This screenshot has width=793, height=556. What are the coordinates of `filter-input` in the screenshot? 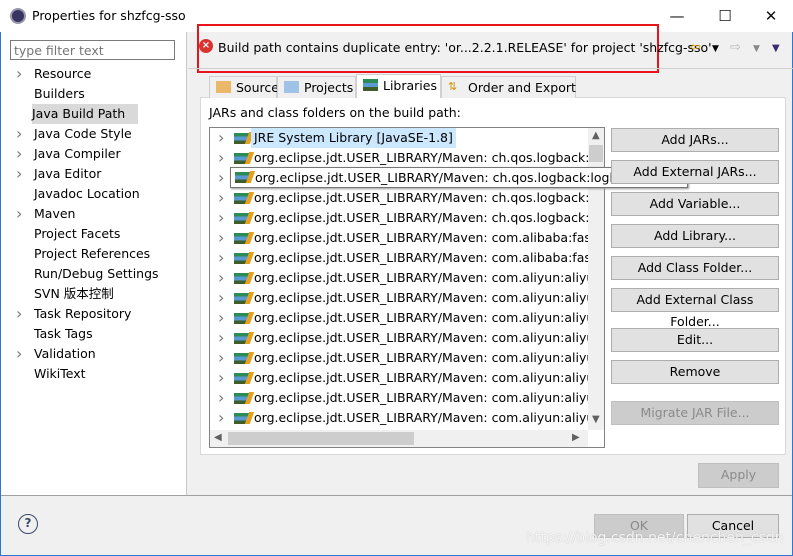 It's located at (92, 50).